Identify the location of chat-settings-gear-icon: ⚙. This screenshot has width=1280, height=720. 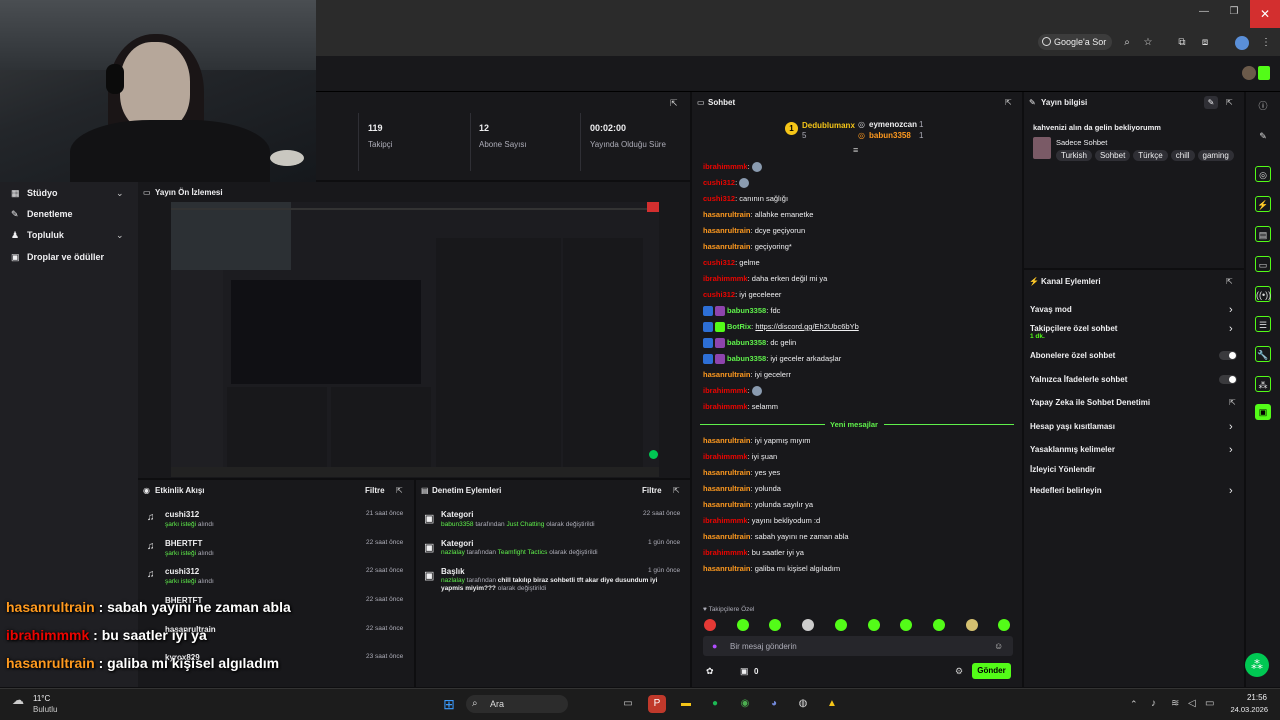
(959, 671).